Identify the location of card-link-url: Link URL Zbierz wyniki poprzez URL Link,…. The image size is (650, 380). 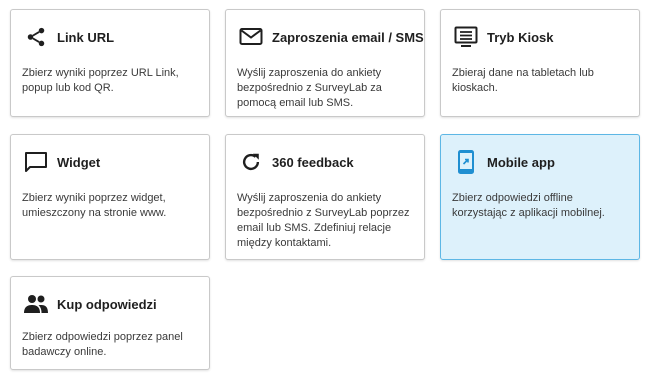
(110, 63).